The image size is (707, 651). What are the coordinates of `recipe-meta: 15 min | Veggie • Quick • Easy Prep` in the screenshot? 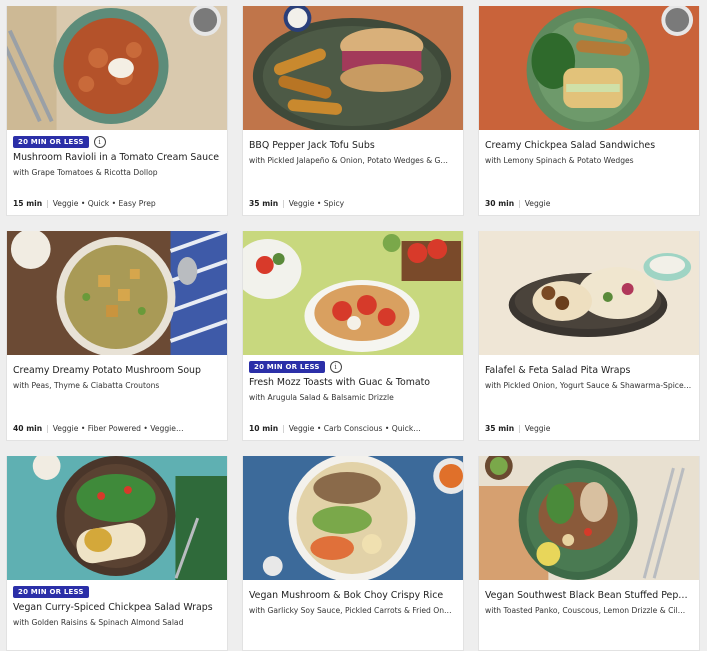 It's located at (84, 203).